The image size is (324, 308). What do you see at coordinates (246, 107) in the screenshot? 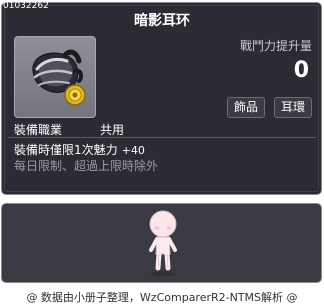
I see `category-tag: 飾品` at bounding box center [246, 107].